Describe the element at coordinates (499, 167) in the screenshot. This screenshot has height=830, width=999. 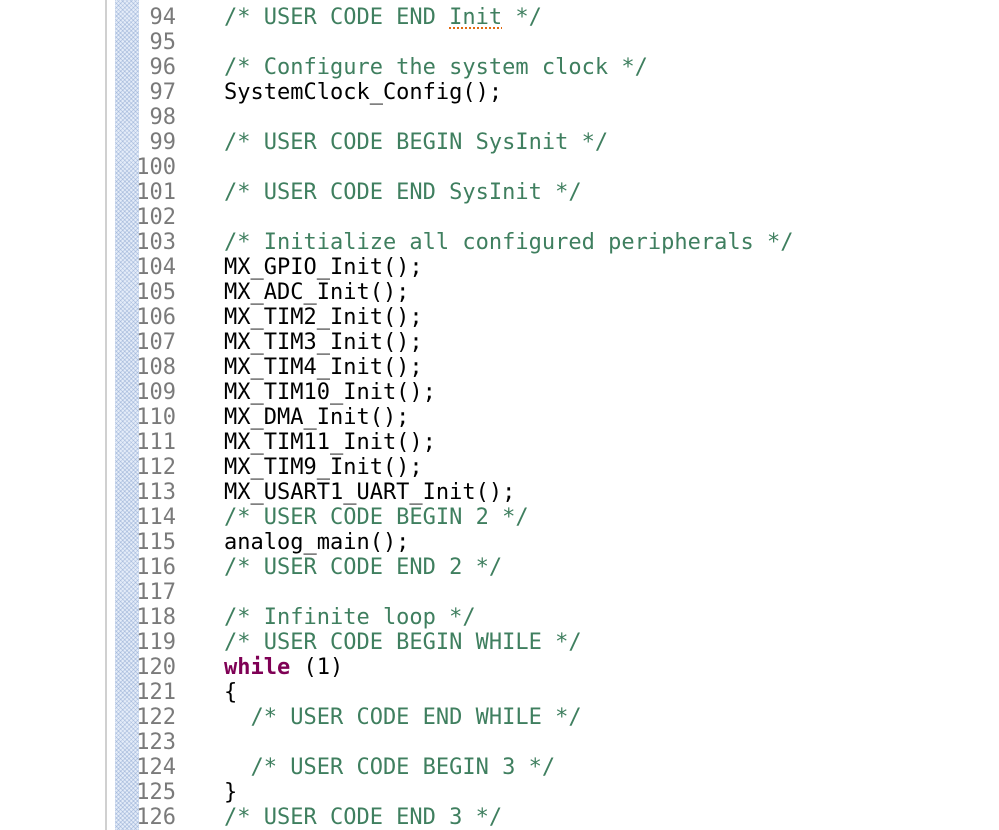
I see `code-line: 100` at that location.